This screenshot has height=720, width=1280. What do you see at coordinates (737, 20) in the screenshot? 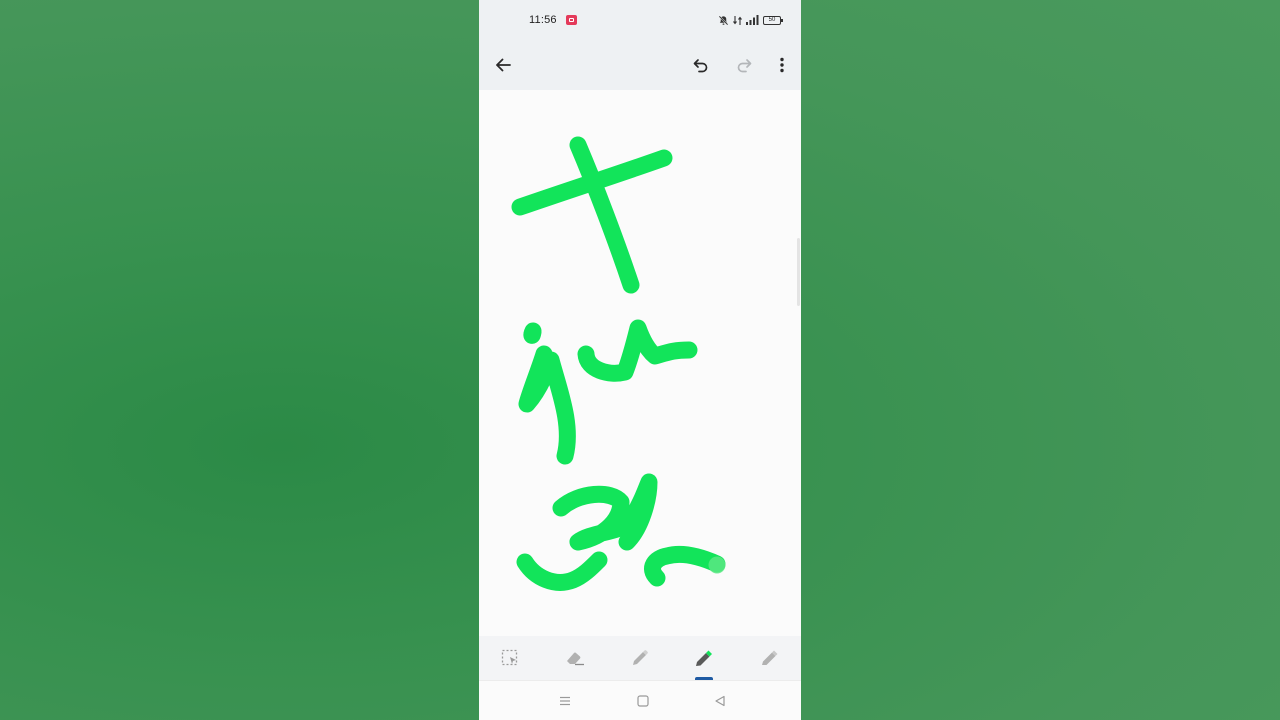
I see `mobile-data-icon` at bounding box center [737, 20].